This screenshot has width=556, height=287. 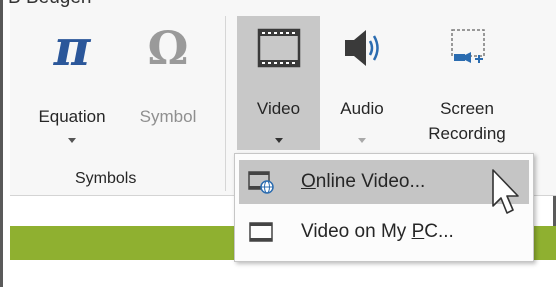 What do you see at coordinates (49, 4) in the screenshot?
I see `partial-text-top: B Beugen` at bounding box center [49, 4].